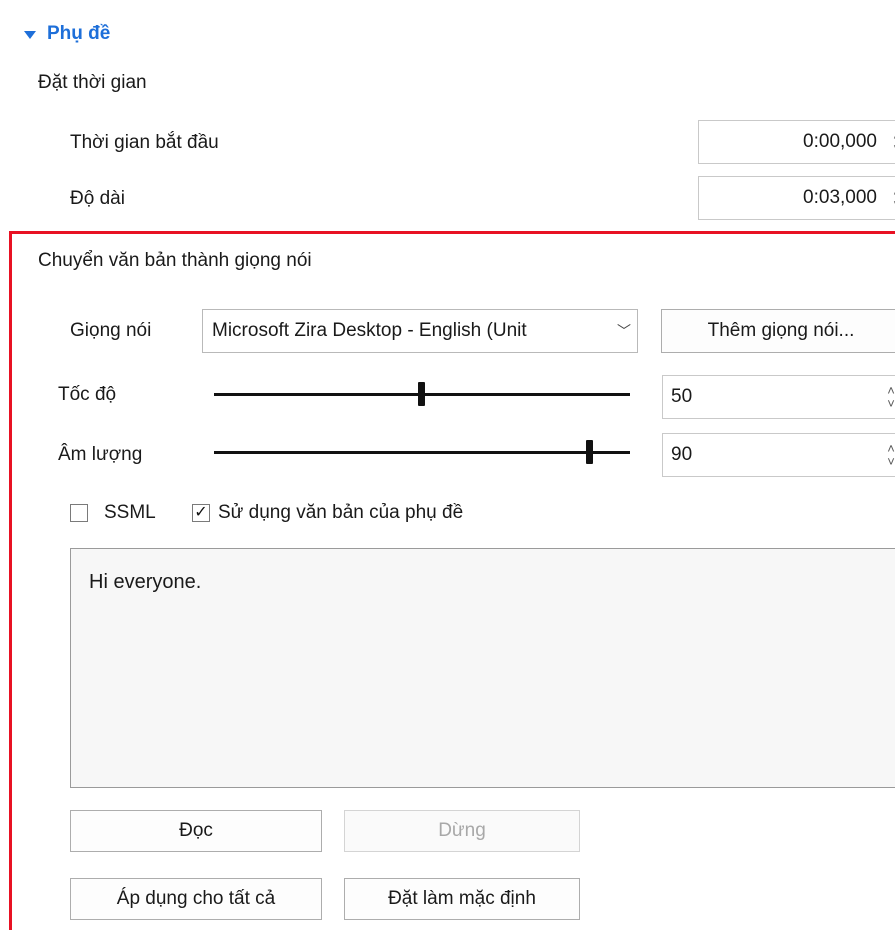  I want to click on checkmark-icon: ✓, so click(201, 512).